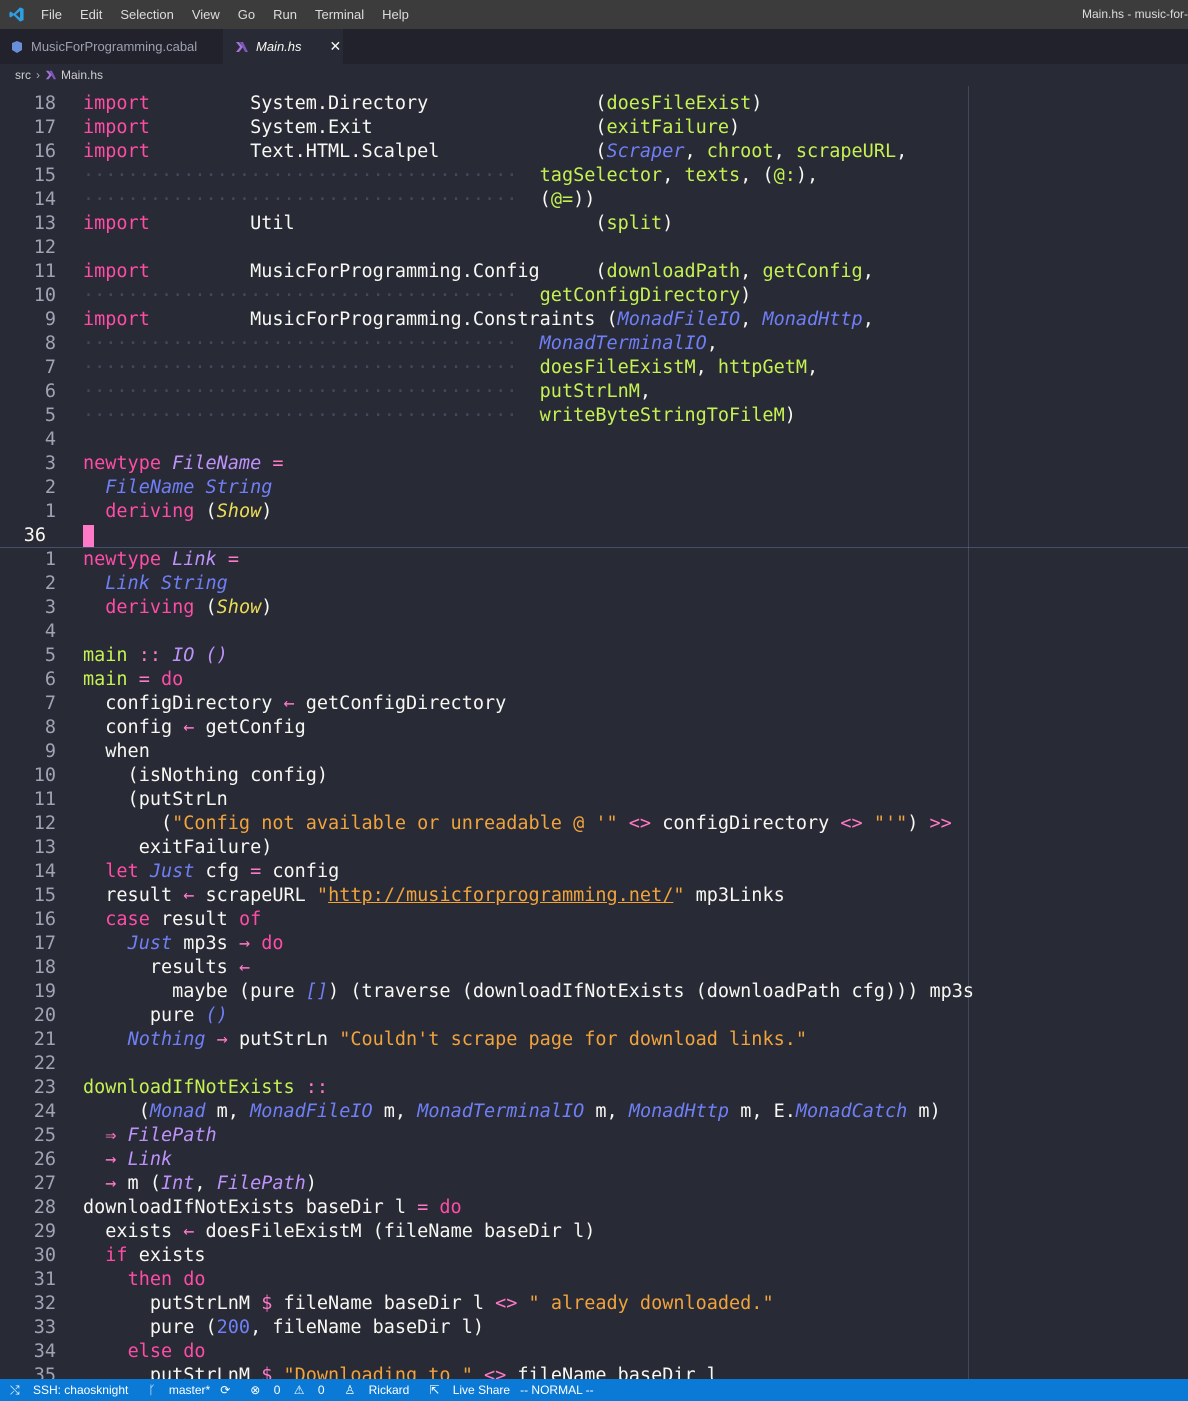  What do you see at coordinates (594, 1160) in the screenshot?
I see `code-line: 26 → Link` at bounding box center [594, 1160].